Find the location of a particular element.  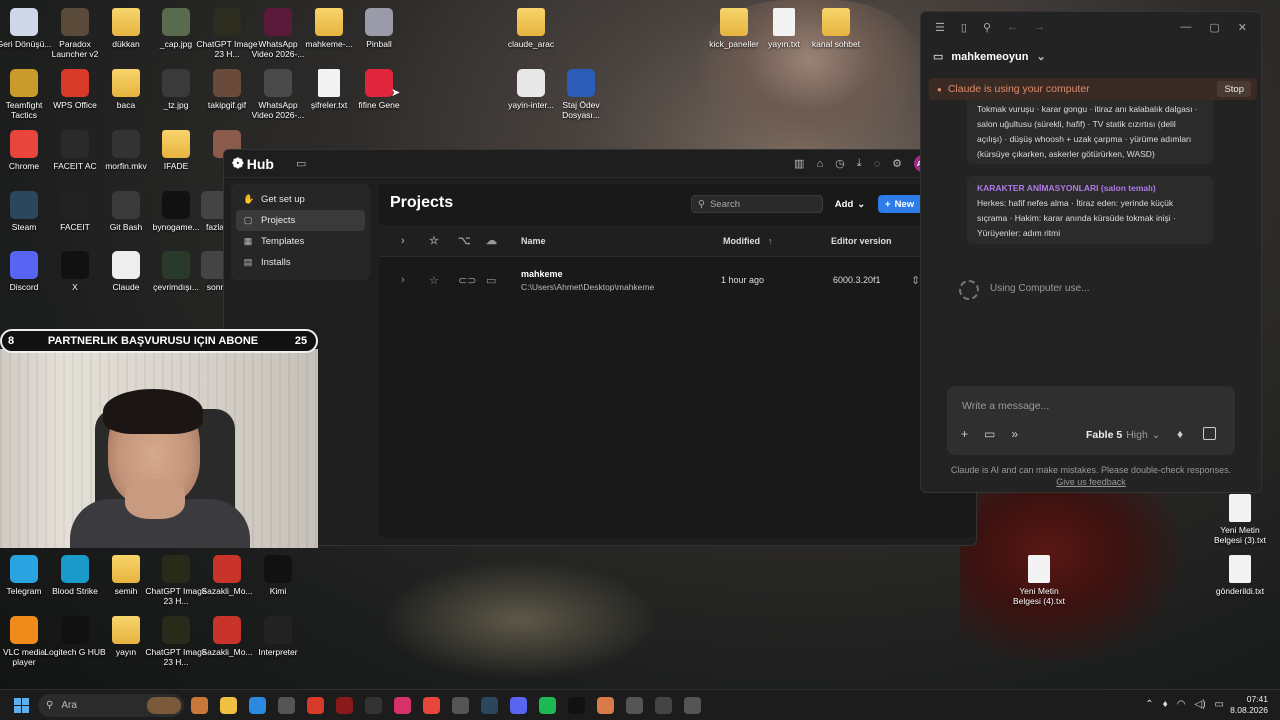

expand-all-icon: › is located at coordinates (403, 240).